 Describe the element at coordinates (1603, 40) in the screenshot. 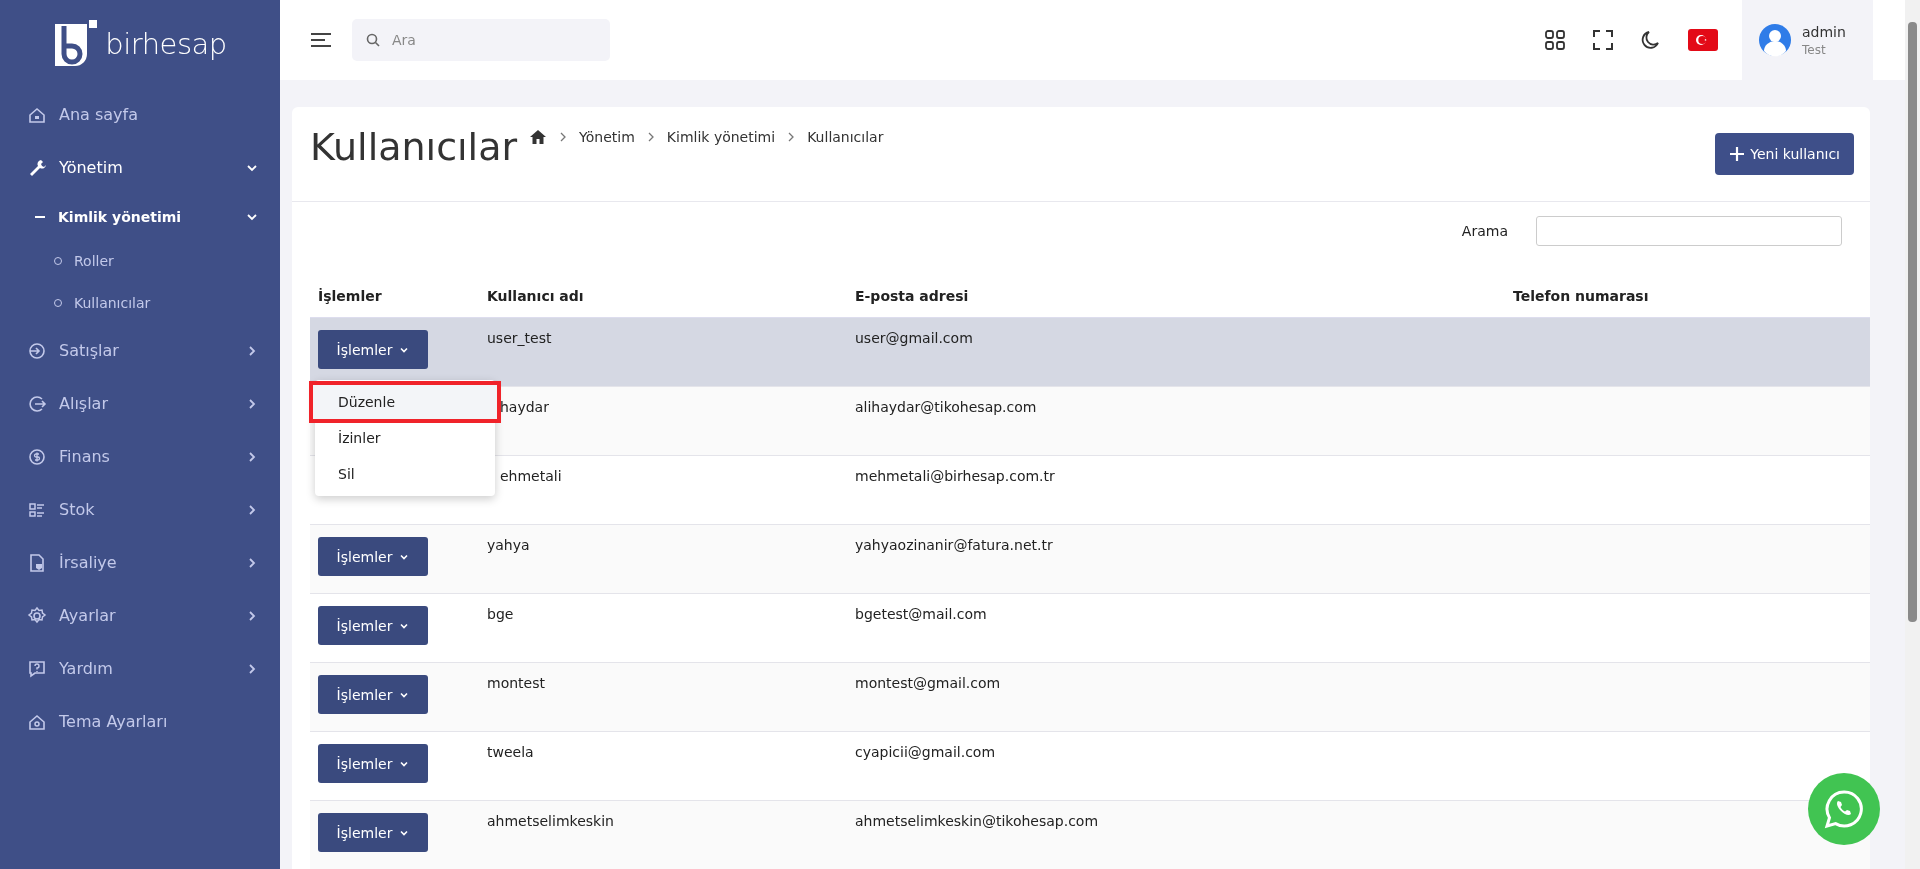

I see `fullscreen-icon` at that location.